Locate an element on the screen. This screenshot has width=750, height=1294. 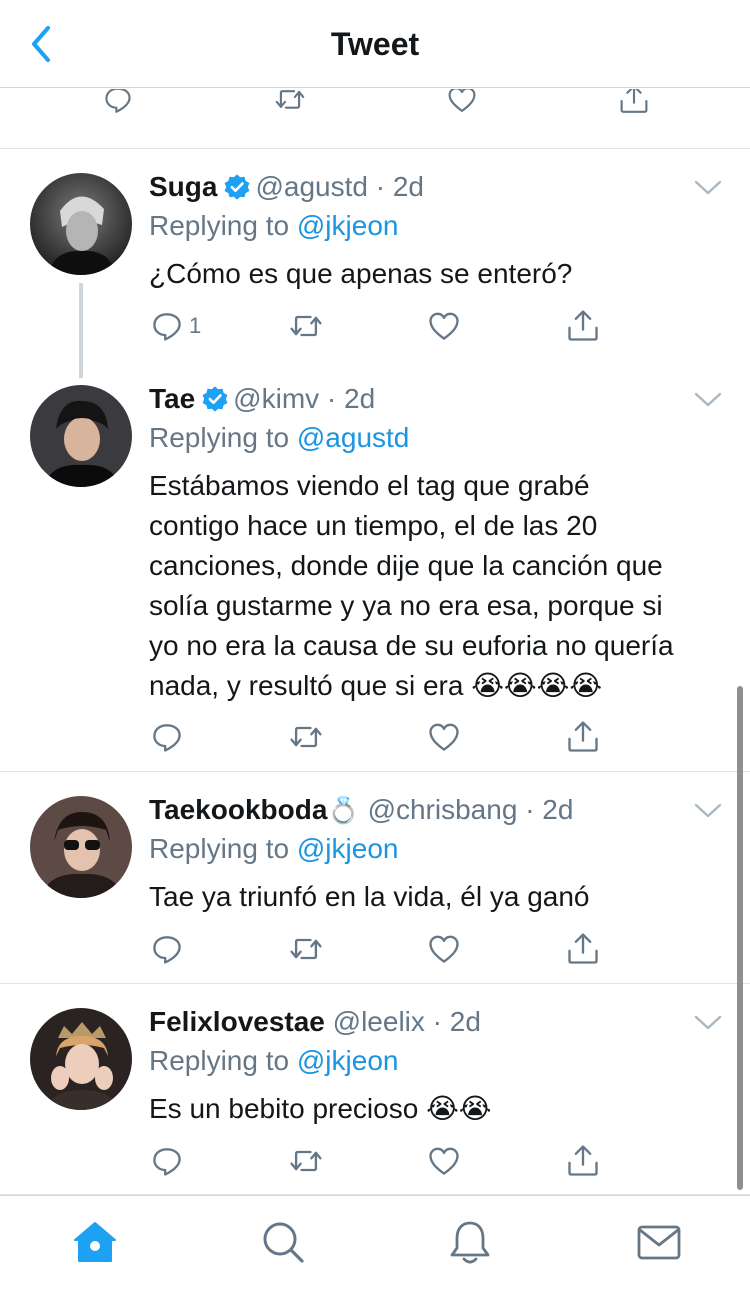
messages-icon is located at coordinates (659, 1242).